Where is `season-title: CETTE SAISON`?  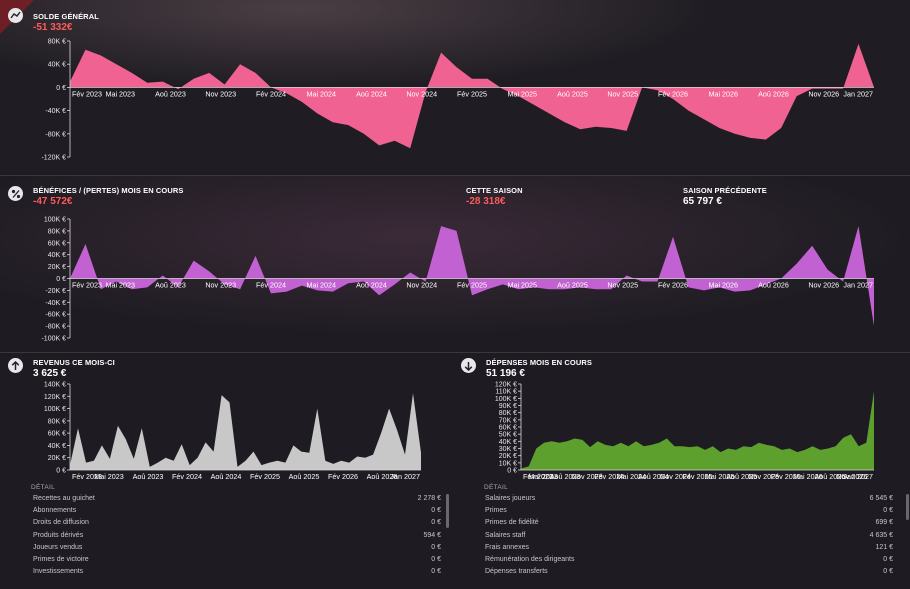
season-title: CETTE SAISON is located at coordinates (494, 190).